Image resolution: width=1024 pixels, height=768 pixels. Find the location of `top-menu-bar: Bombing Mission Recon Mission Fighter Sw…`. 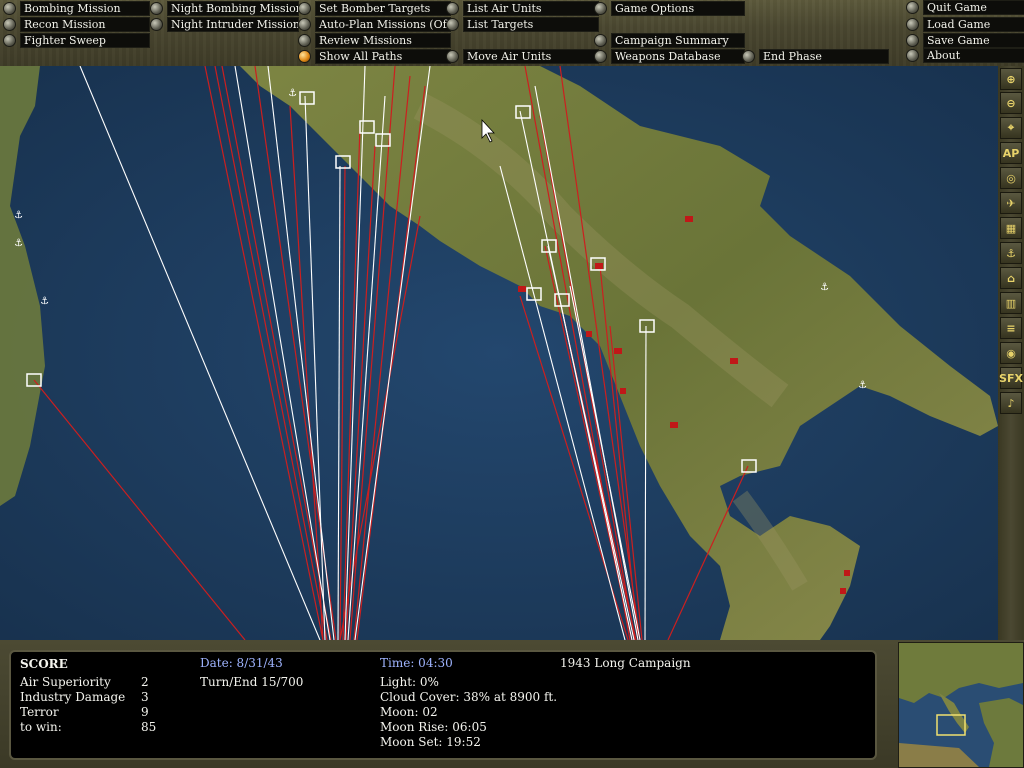

top-menu-bar: Bombing Mission Recon Mission Fighter Sw… is located at coordinates (512, 33).